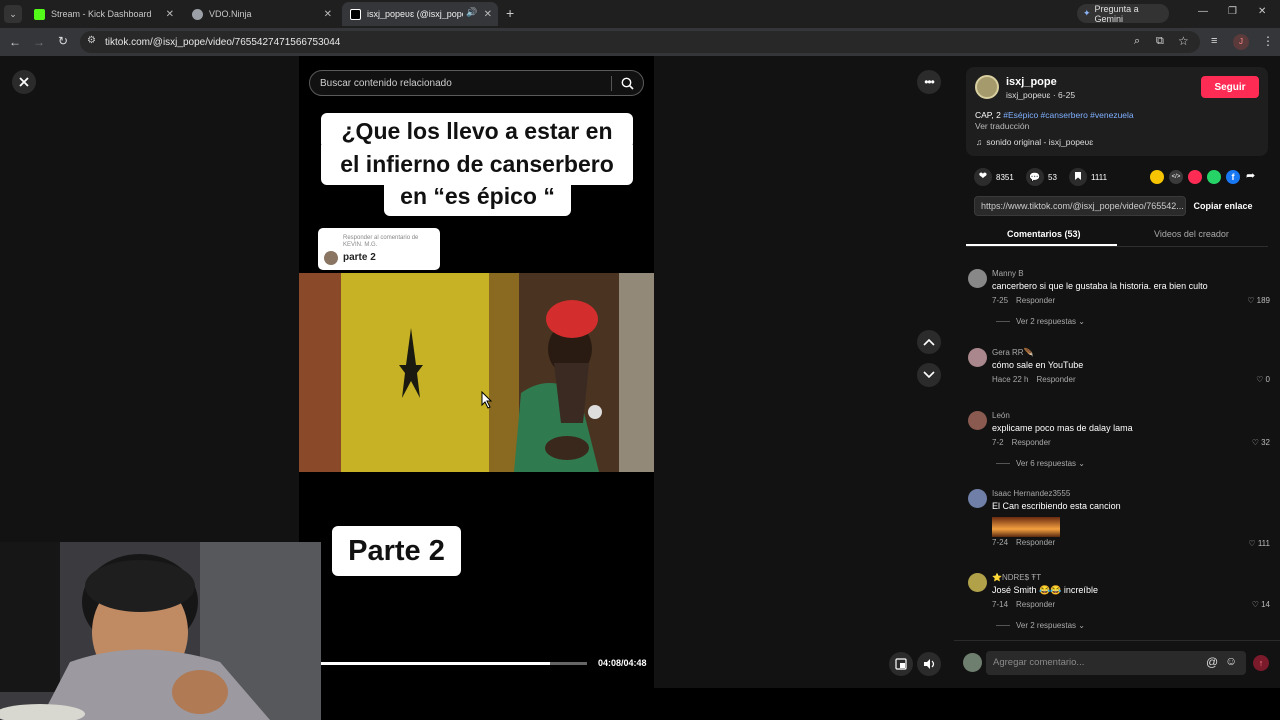 The height and width of the screenshot is (720, 1280). What do you see at coordinates (1026, 527) in the screenshot?
I see `comment-attached-image` at bounding box center [1026, 527].